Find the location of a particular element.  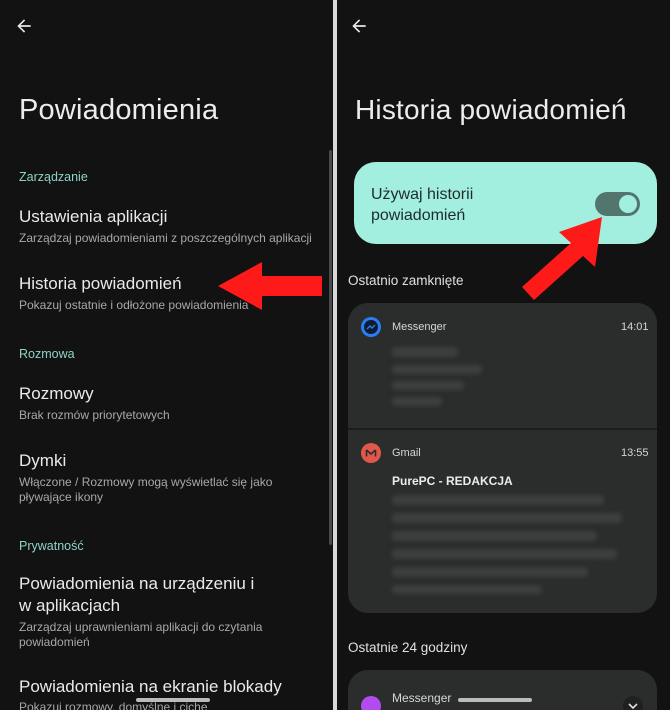

notification-heading: PurePC - REDAKCJA is located at coordinates (452, 481).